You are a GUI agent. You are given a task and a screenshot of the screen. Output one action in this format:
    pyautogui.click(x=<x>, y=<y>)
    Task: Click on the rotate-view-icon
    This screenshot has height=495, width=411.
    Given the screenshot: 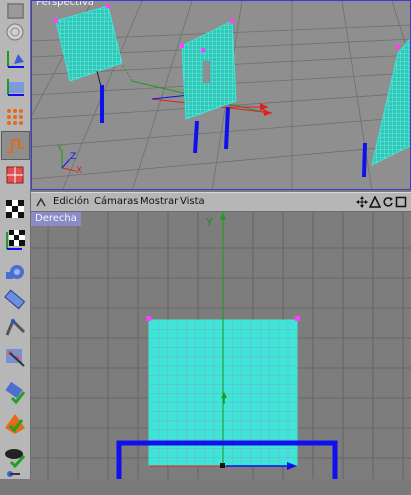 What is the action you would take?
    pyautogui.click(x=388, y=202)
    